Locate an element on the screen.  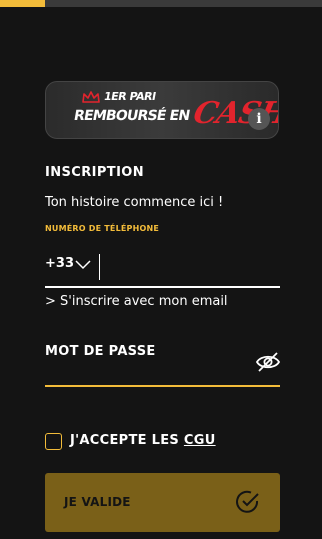
progress-fill is located at coordinates (23, 3).